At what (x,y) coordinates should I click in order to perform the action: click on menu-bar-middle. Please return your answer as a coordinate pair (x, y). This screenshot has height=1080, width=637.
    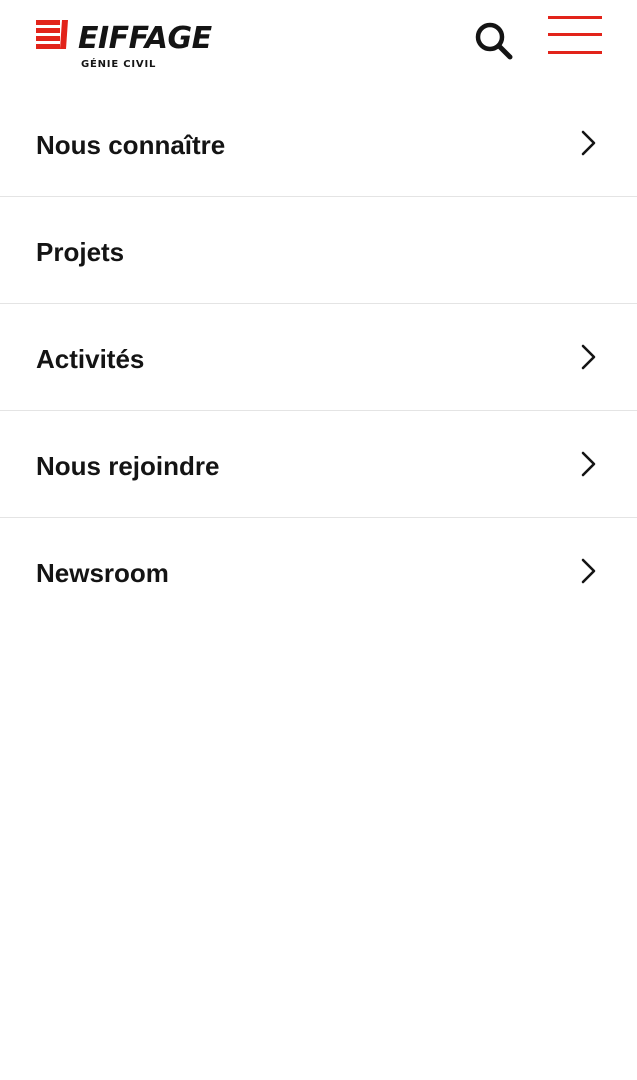
    Looking at the image, I should click on (575, 34).